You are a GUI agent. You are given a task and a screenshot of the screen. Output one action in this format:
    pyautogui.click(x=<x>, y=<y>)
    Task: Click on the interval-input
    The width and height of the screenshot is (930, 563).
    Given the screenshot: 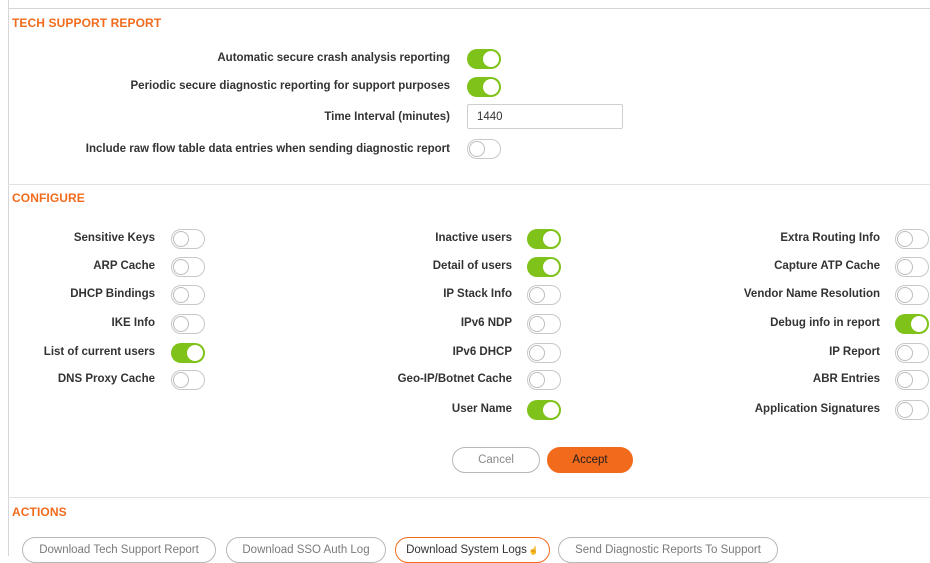 What is the action you would take?
    pyautogui.click(x=545, y=116)
    